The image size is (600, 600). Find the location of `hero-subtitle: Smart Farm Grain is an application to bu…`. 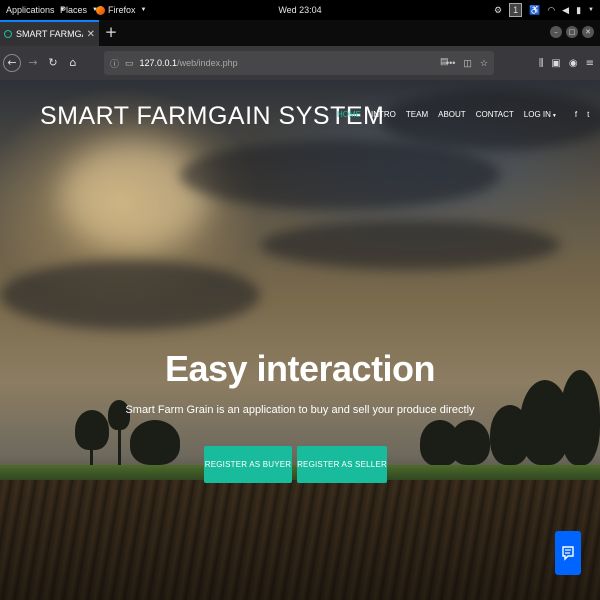

hero-subtitle: Smart Farm Grain is an application to bu… is located at coordinates (300, 410).